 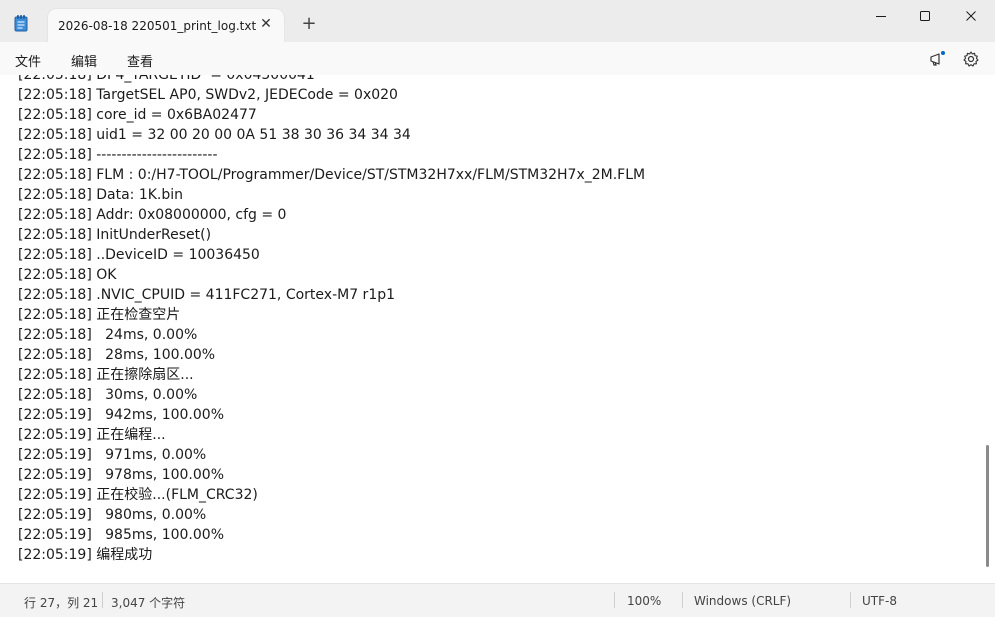 What do you see at coordinates (987, 506) in the screenshot?
I see `scrollbar-thumb` at bounding box center [987, 506].